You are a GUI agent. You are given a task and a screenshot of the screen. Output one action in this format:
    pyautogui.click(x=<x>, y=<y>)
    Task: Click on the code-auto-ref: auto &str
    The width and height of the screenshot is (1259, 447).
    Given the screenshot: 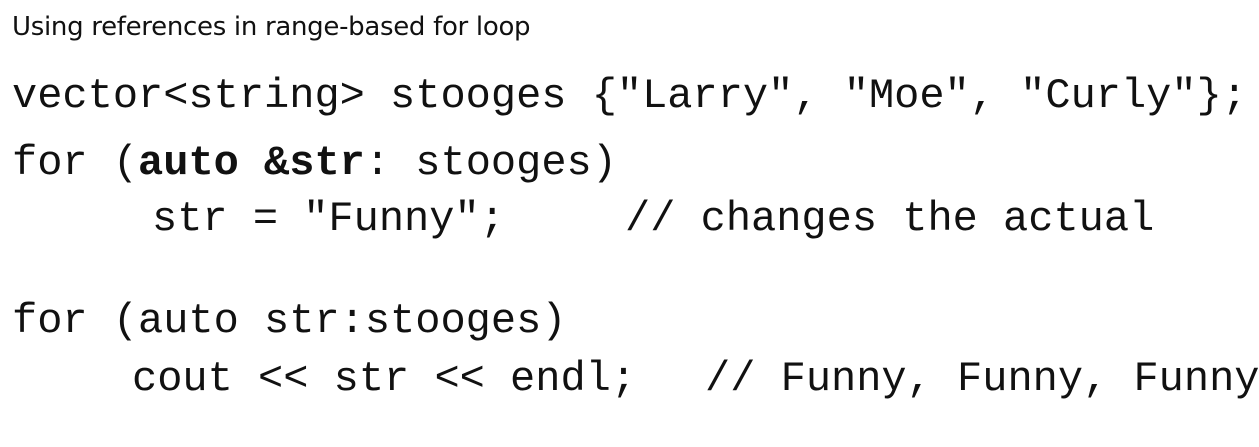 What is the action you would take?
    pyautogui.click(x=251, y=163)
    